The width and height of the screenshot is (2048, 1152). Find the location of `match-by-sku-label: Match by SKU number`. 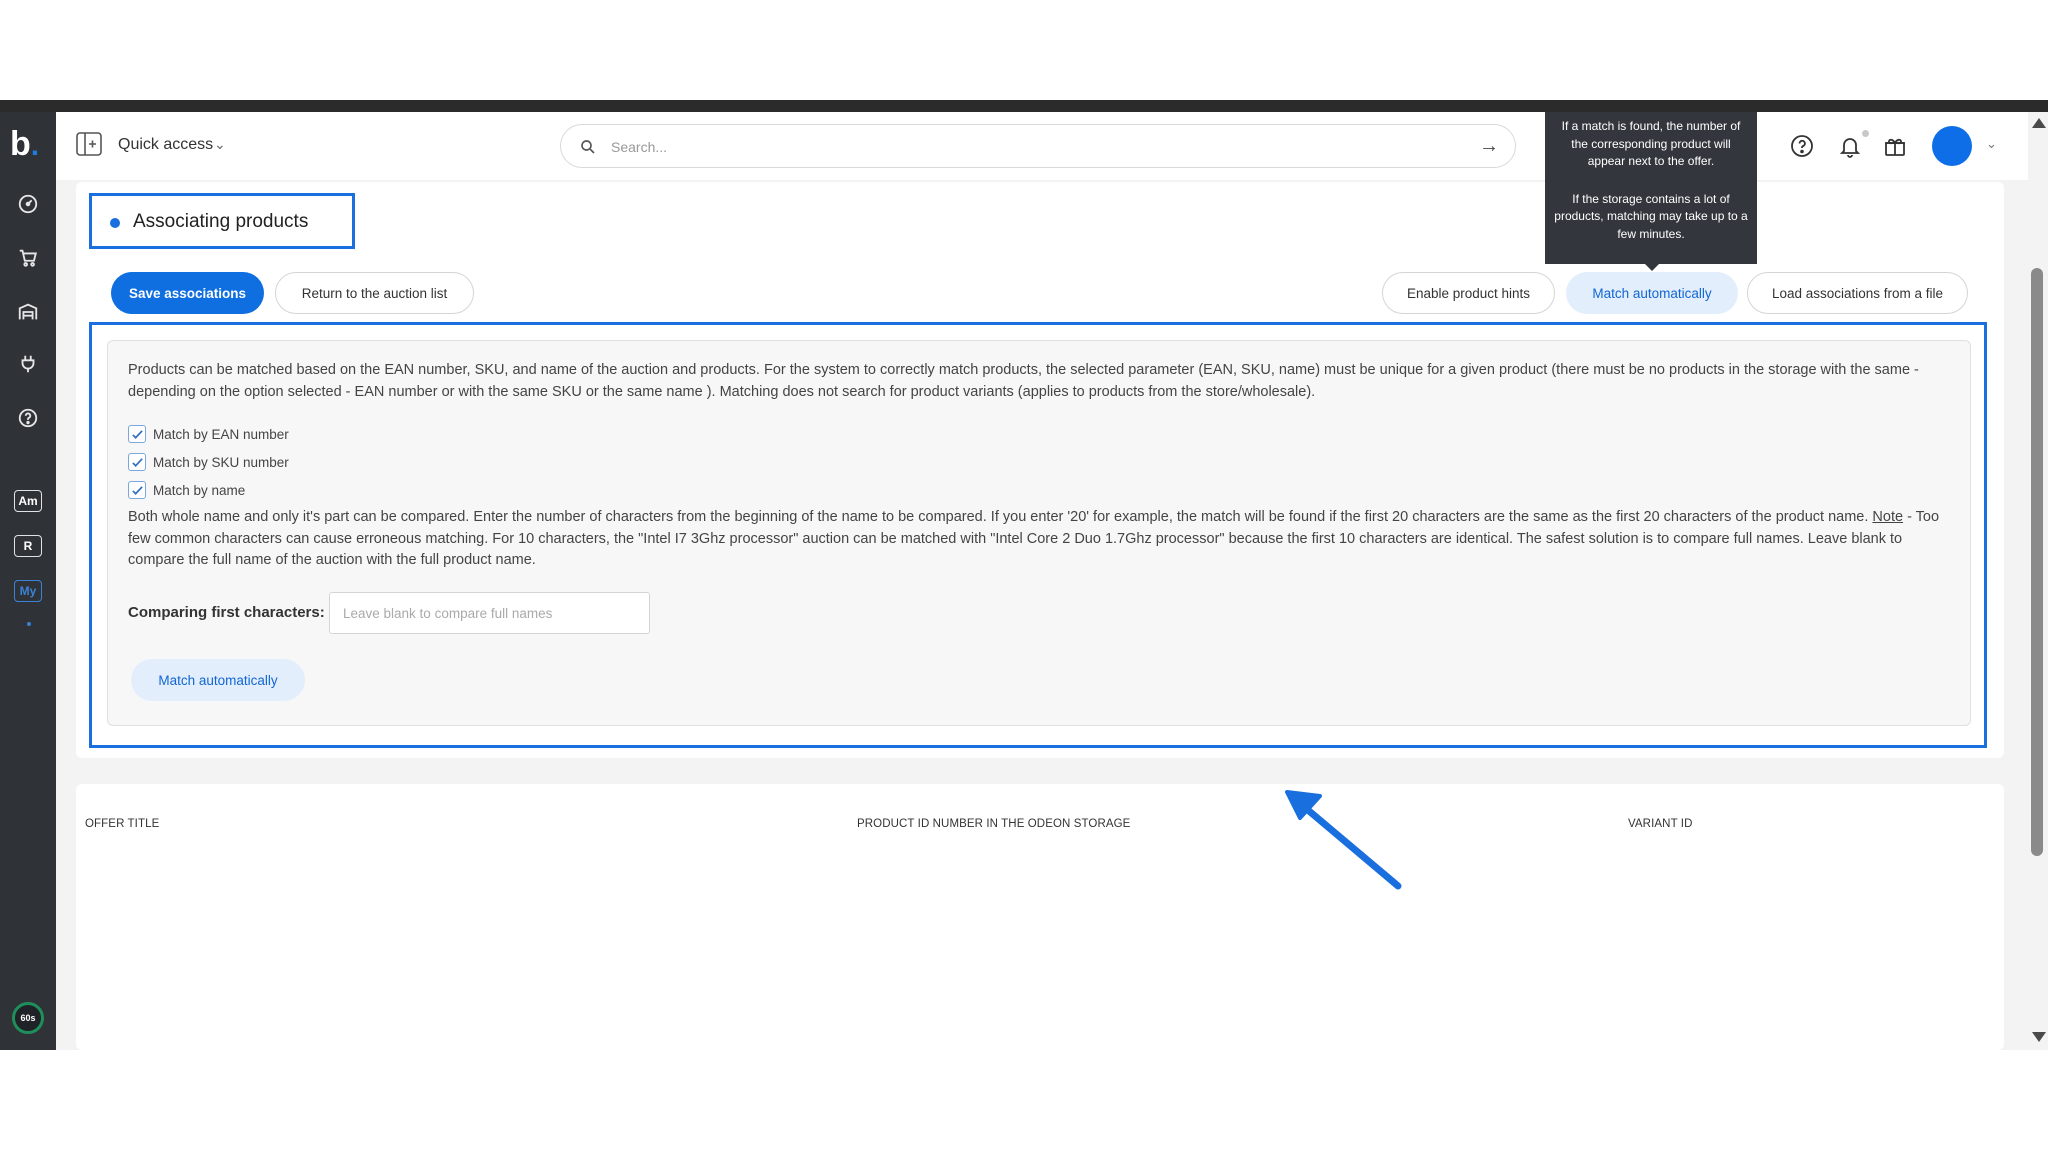

match-by-sku-label: Match by SKU number is located at coordinates (221, 462).